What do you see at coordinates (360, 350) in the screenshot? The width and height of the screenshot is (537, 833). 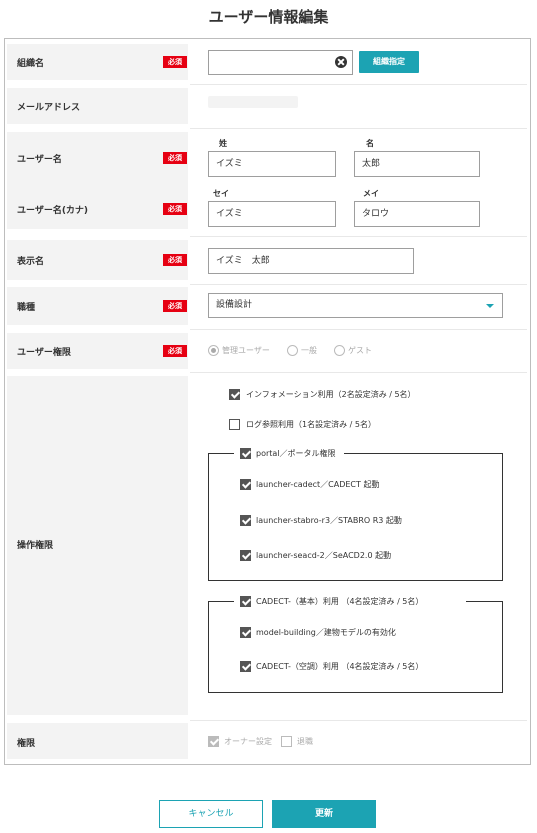 I see `radio-guest-user-label: ゲスト` at bounding box center [360, 350].